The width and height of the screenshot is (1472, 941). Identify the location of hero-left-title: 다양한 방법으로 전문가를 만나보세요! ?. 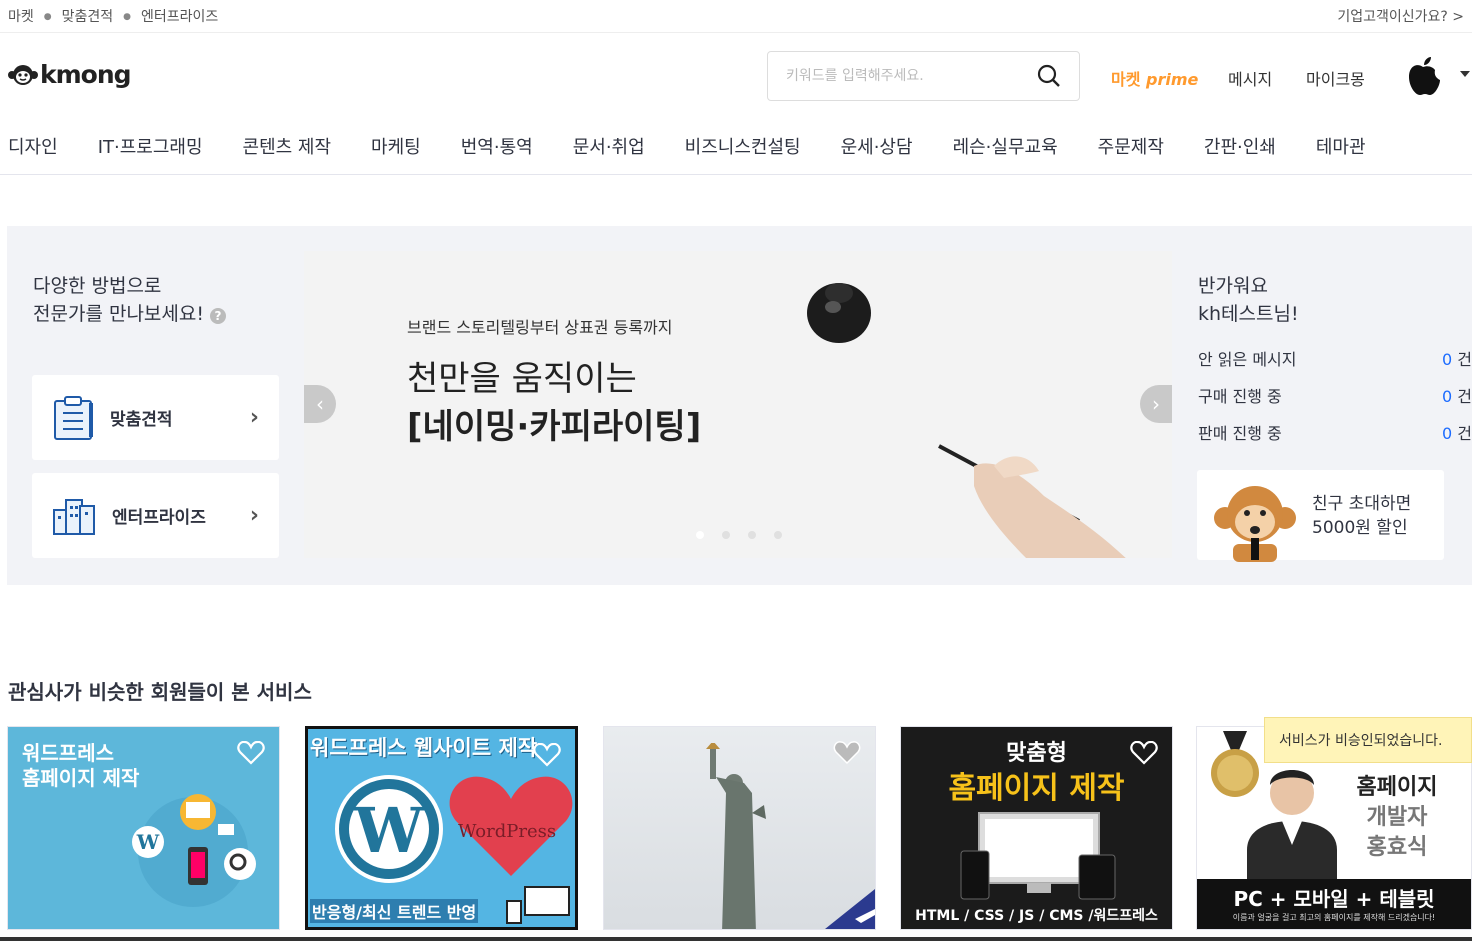
(130, 300).